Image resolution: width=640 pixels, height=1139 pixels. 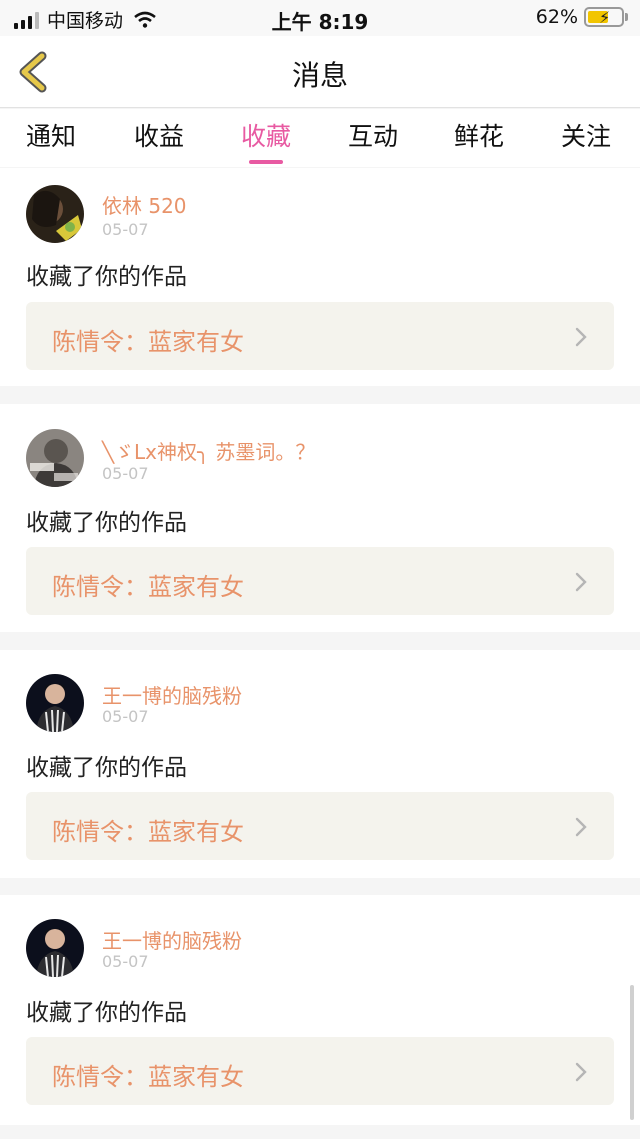 I want to click on tab-interactions: 互动, so click(x=373, y=135).